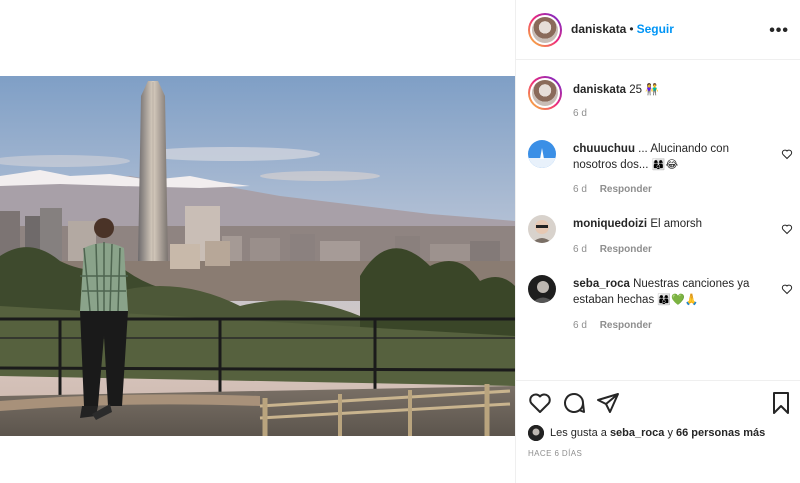  I want to click on likes-joiner: y, so click(670, 433).